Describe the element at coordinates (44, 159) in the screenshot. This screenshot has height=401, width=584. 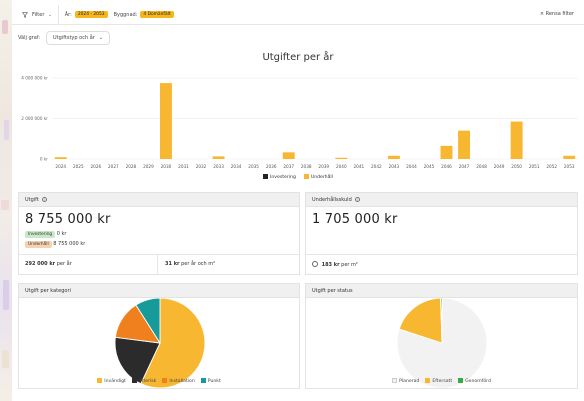
I see `y-tick-label: 0 kr` at that location.